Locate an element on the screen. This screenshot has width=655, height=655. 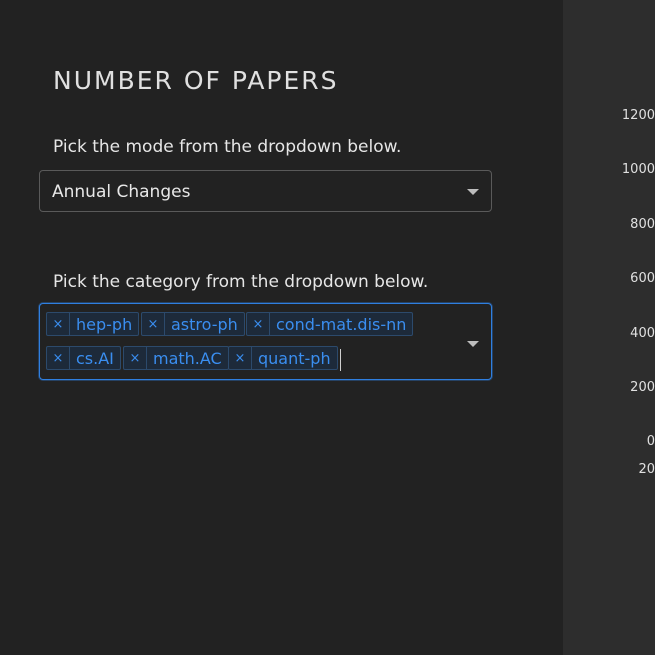
y-tick-label: 200 is located at coordinates (642, 387).